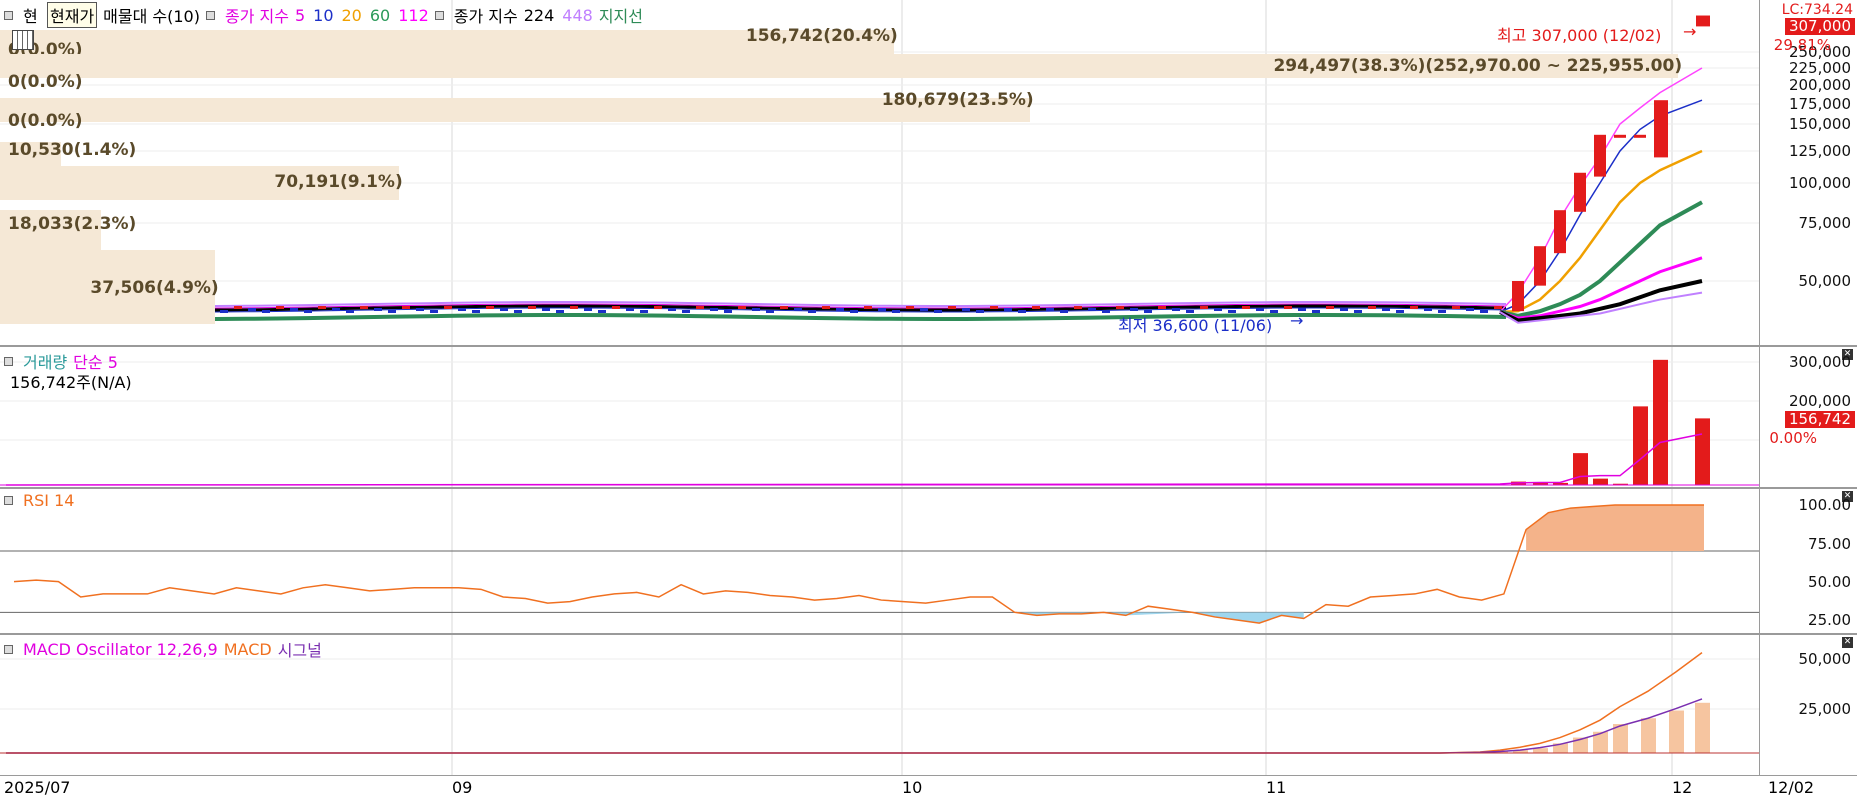 This screenshot has height=809, width=1857. I want to click on high-arrow-icon: →, so click(1690, 31).